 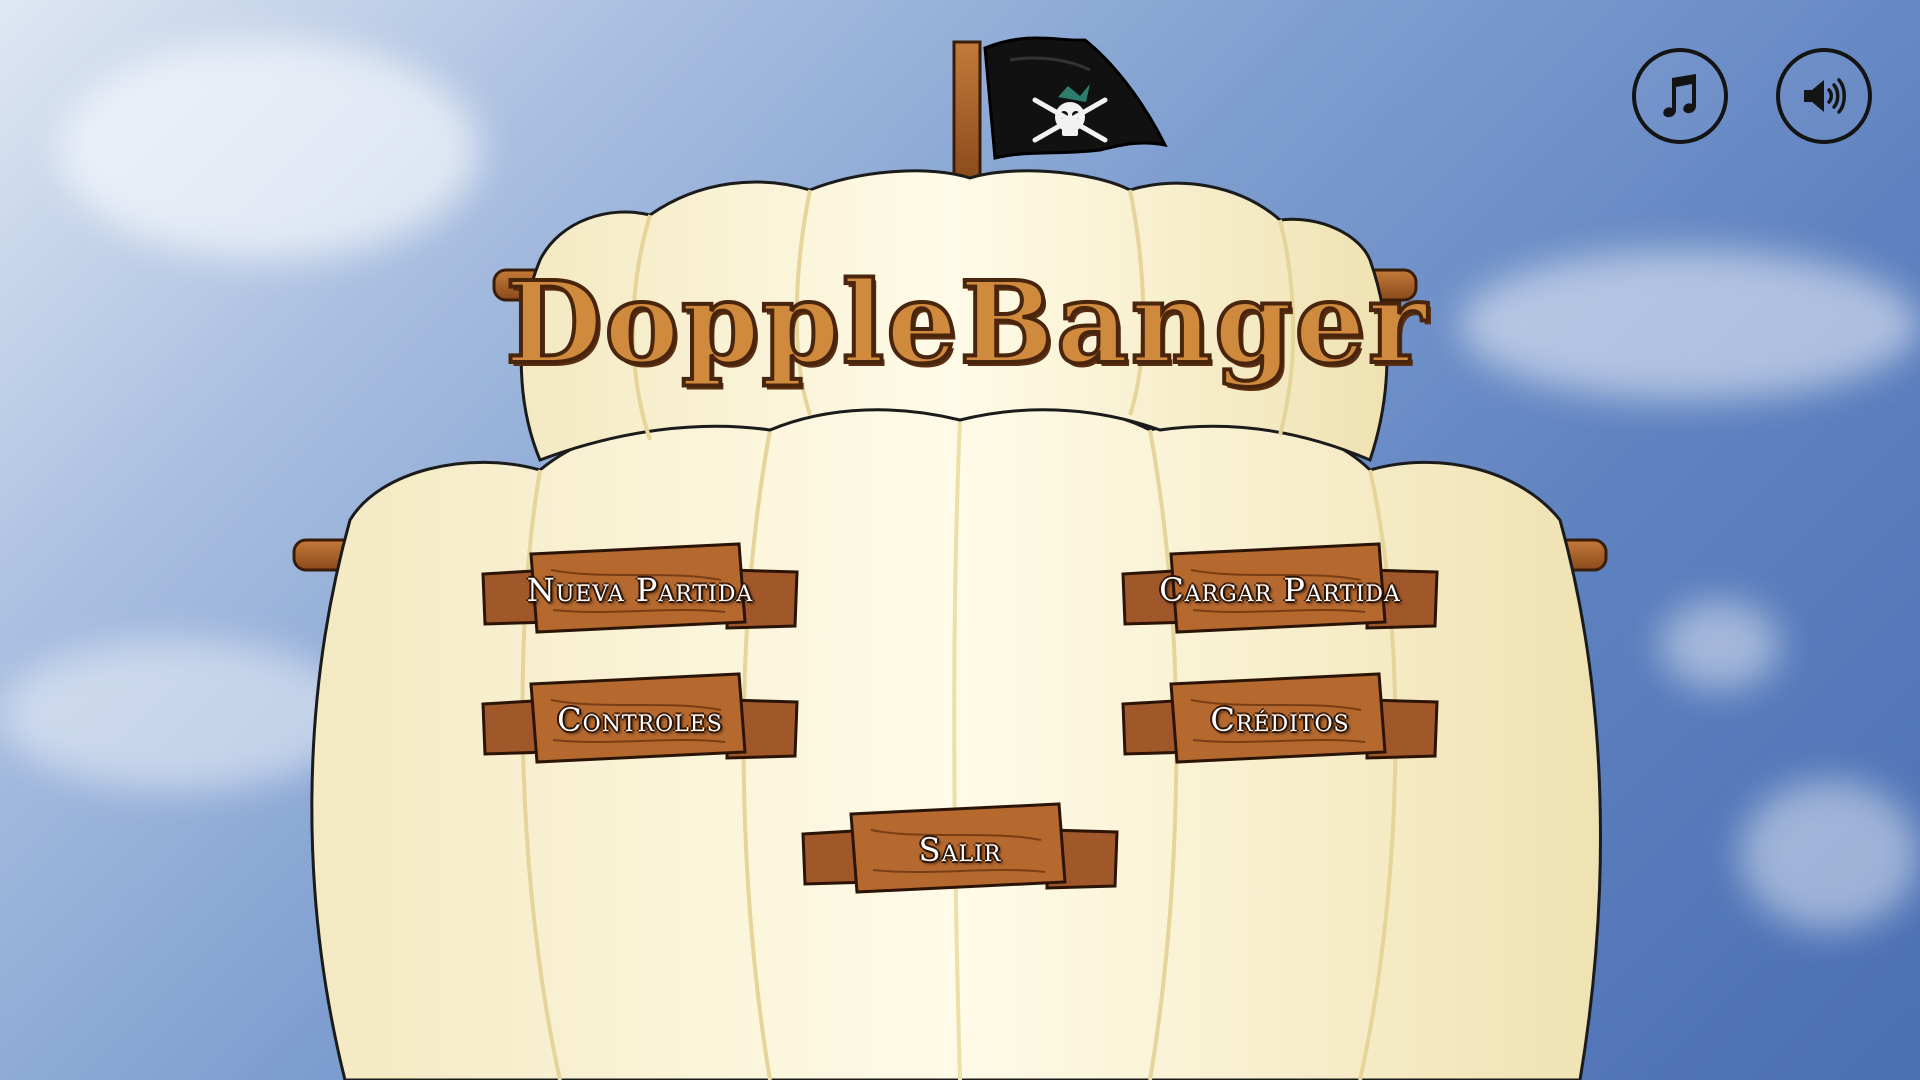 I want to click on sound-toggle-button, so click(x=1824, y=96).